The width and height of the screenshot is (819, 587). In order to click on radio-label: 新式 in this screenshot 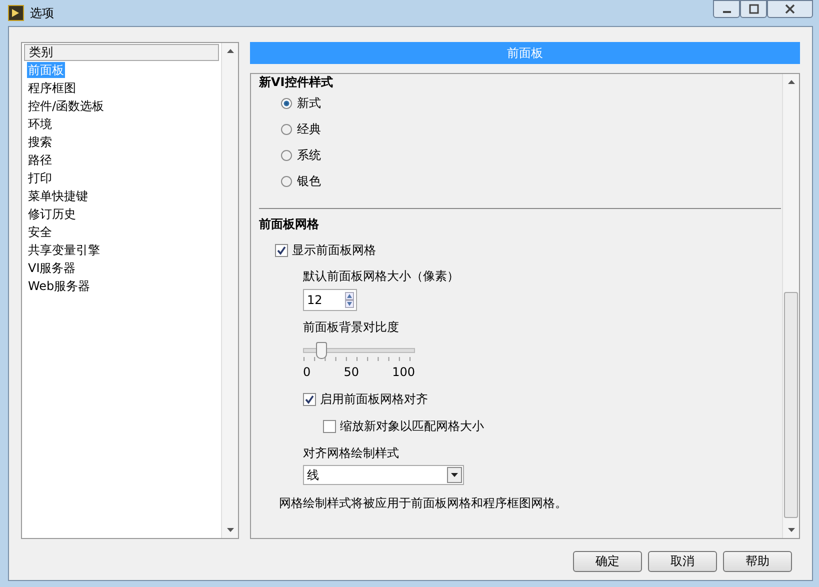, I will do `click(309, 103)`.